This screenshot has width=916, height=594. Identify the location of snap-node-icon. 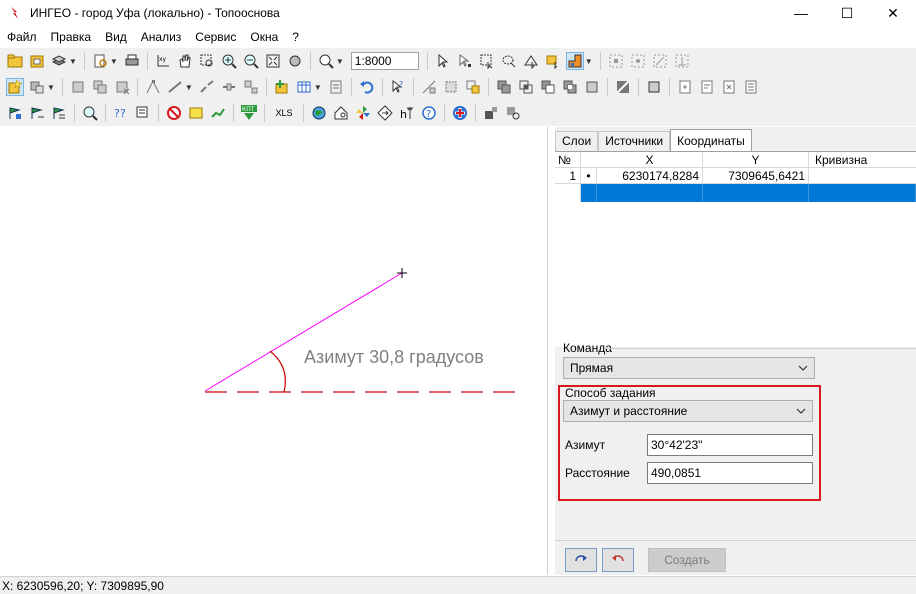
(638, 61).